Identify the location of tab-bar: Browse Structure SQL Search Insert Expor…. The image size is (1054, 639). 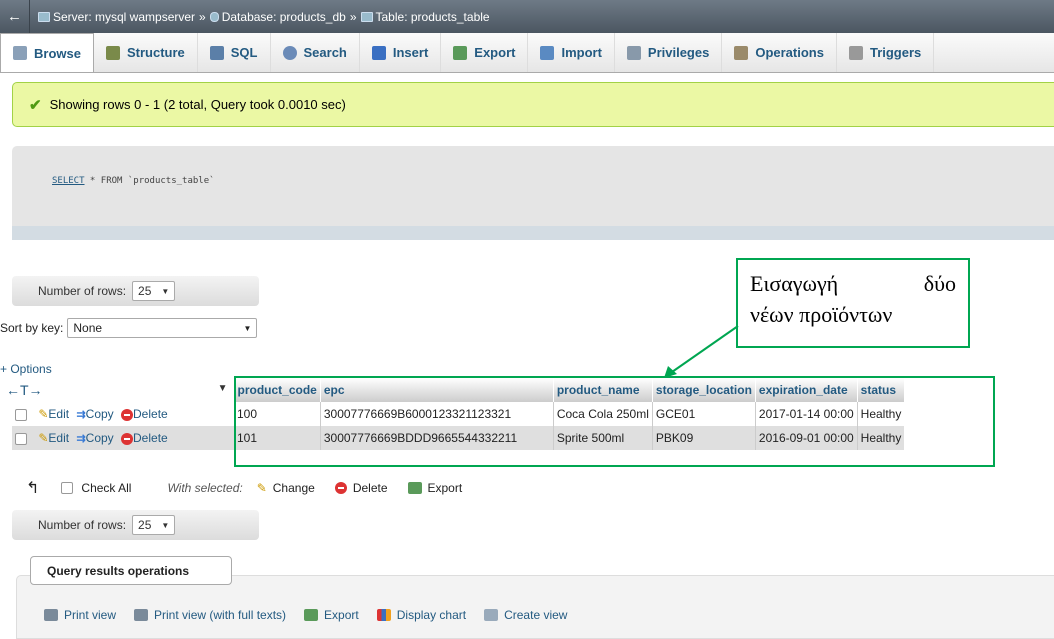
(527, 53).